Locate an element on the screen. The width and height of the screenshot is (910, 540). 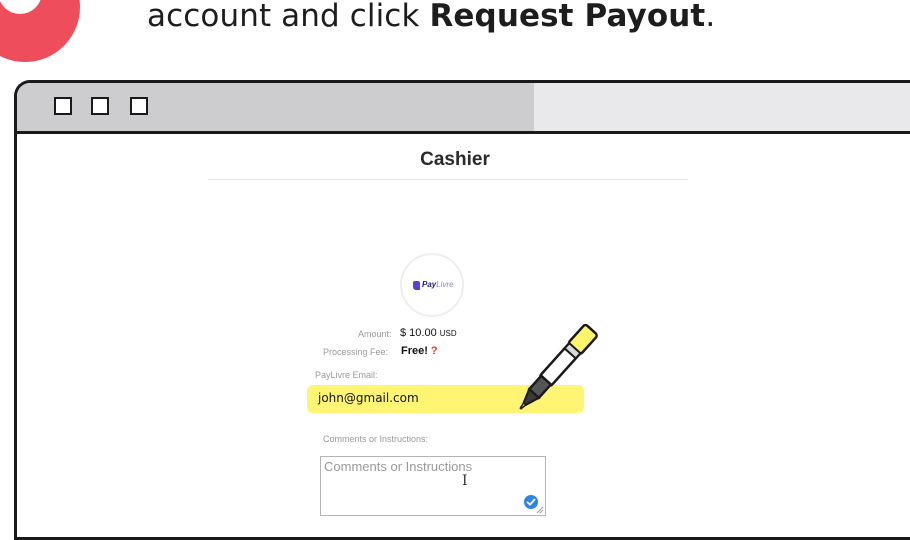
amount-currency: USD is located at coordinates (448, 333).